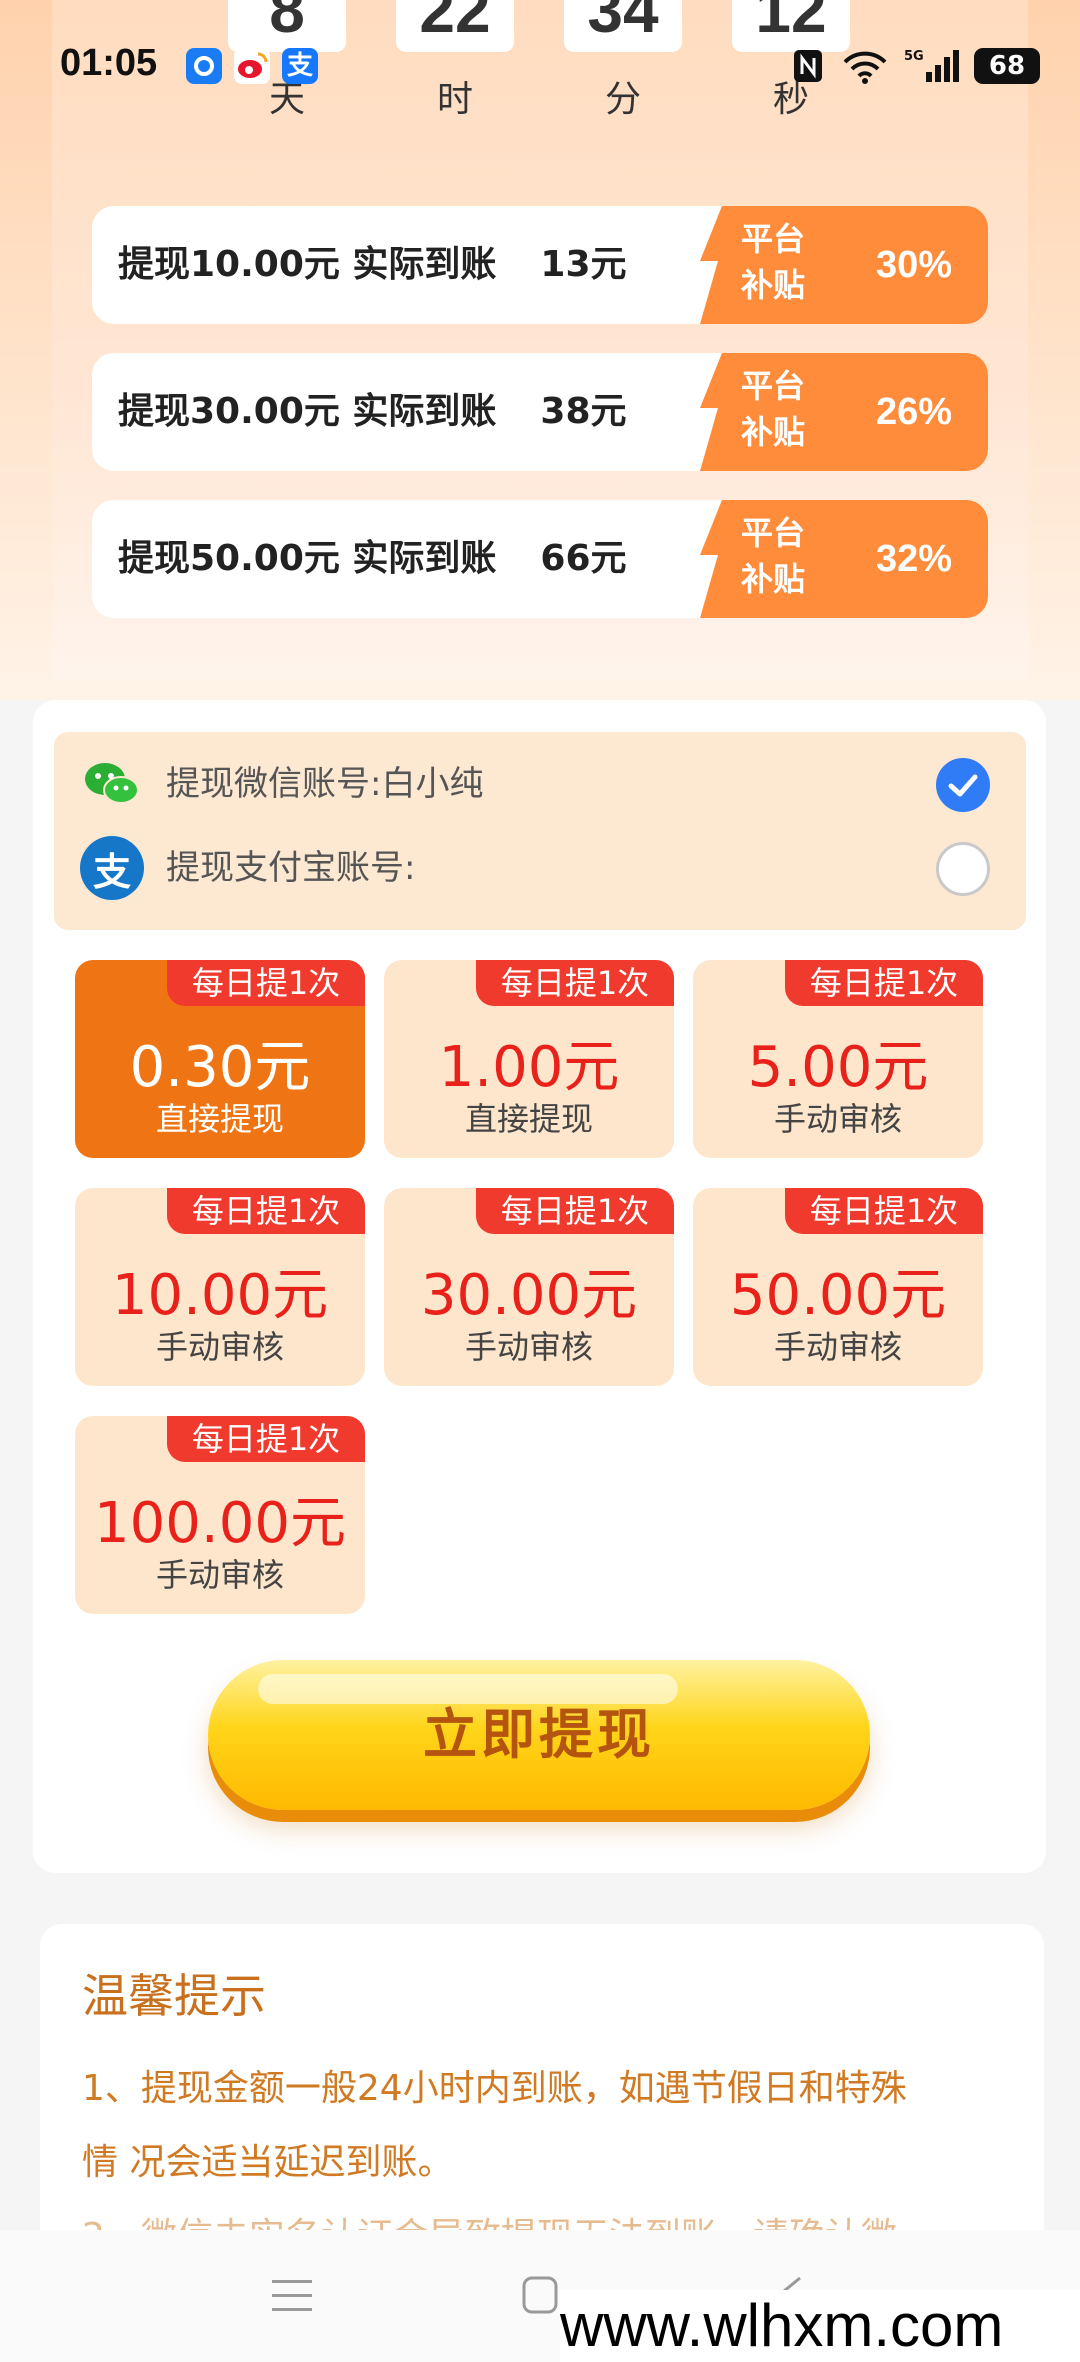 The height and width of the screenshot is (2362, 1080). I want to click on promo-actual: 38元, so click(583, 411).